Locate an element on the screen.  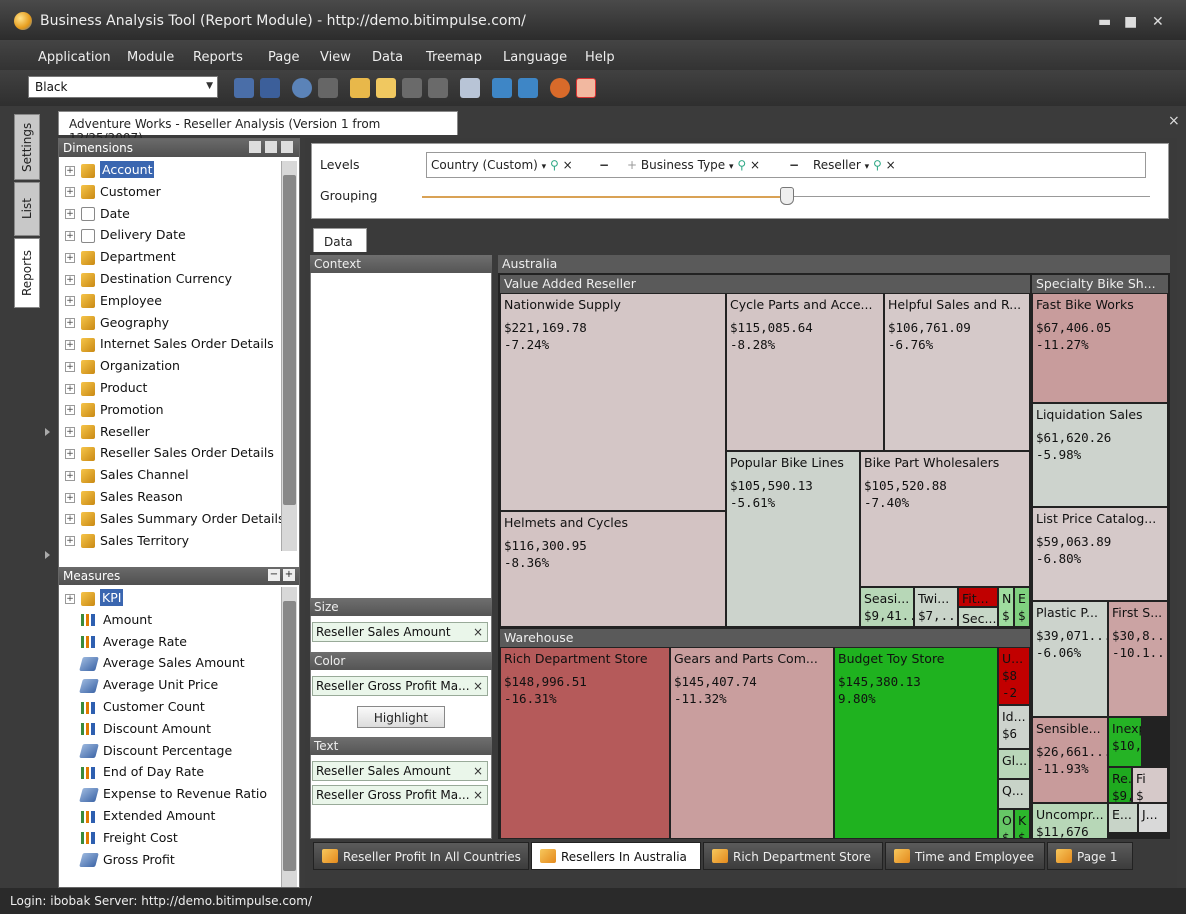
treemap-tile: N $ is located at coordinates (1006, 607).